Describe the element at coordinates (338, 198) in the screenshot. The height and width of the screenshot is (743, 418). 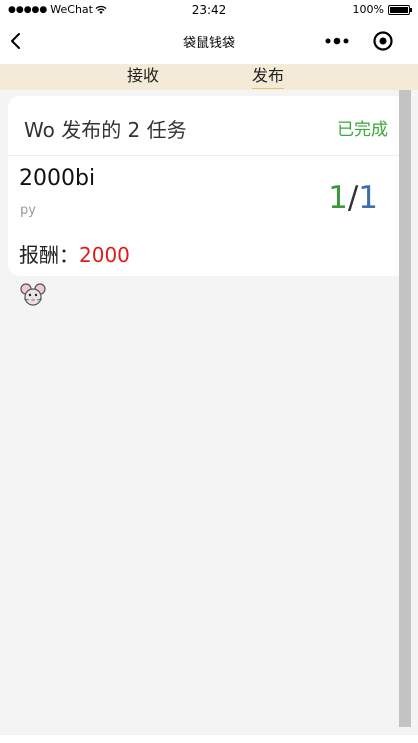
I see `progress-done: 1` at that location.